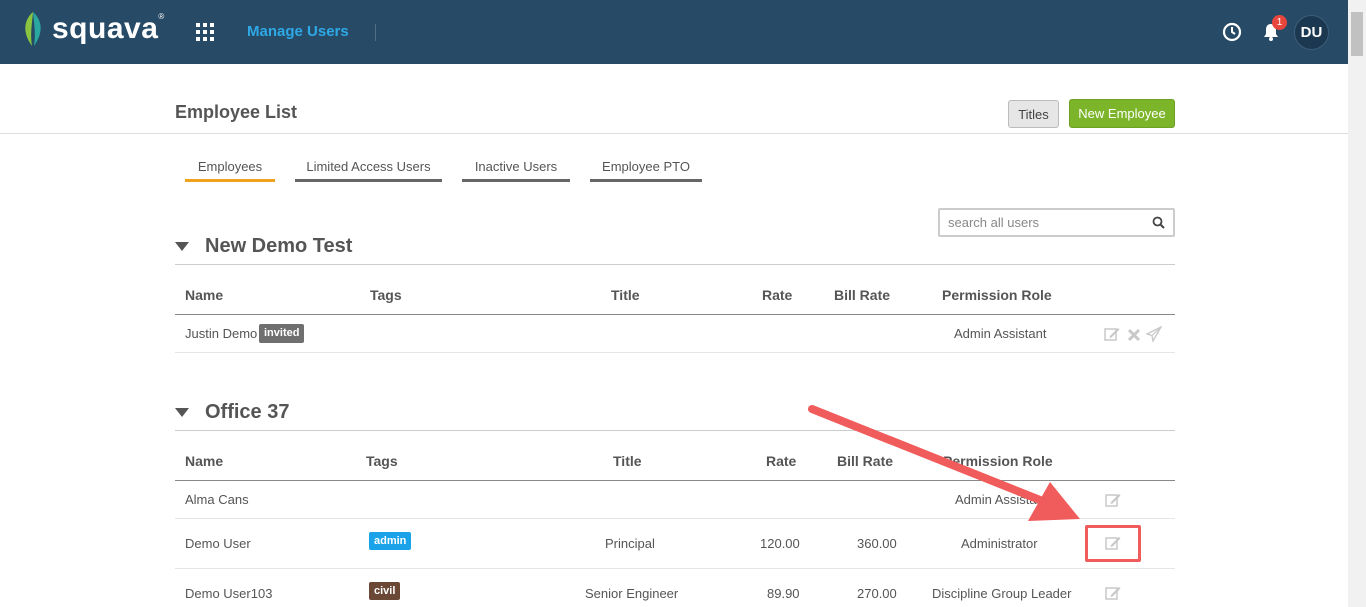 This screenshot has height=607, width=1366. I want to click on employee-tag: civil, so click(385, 591).